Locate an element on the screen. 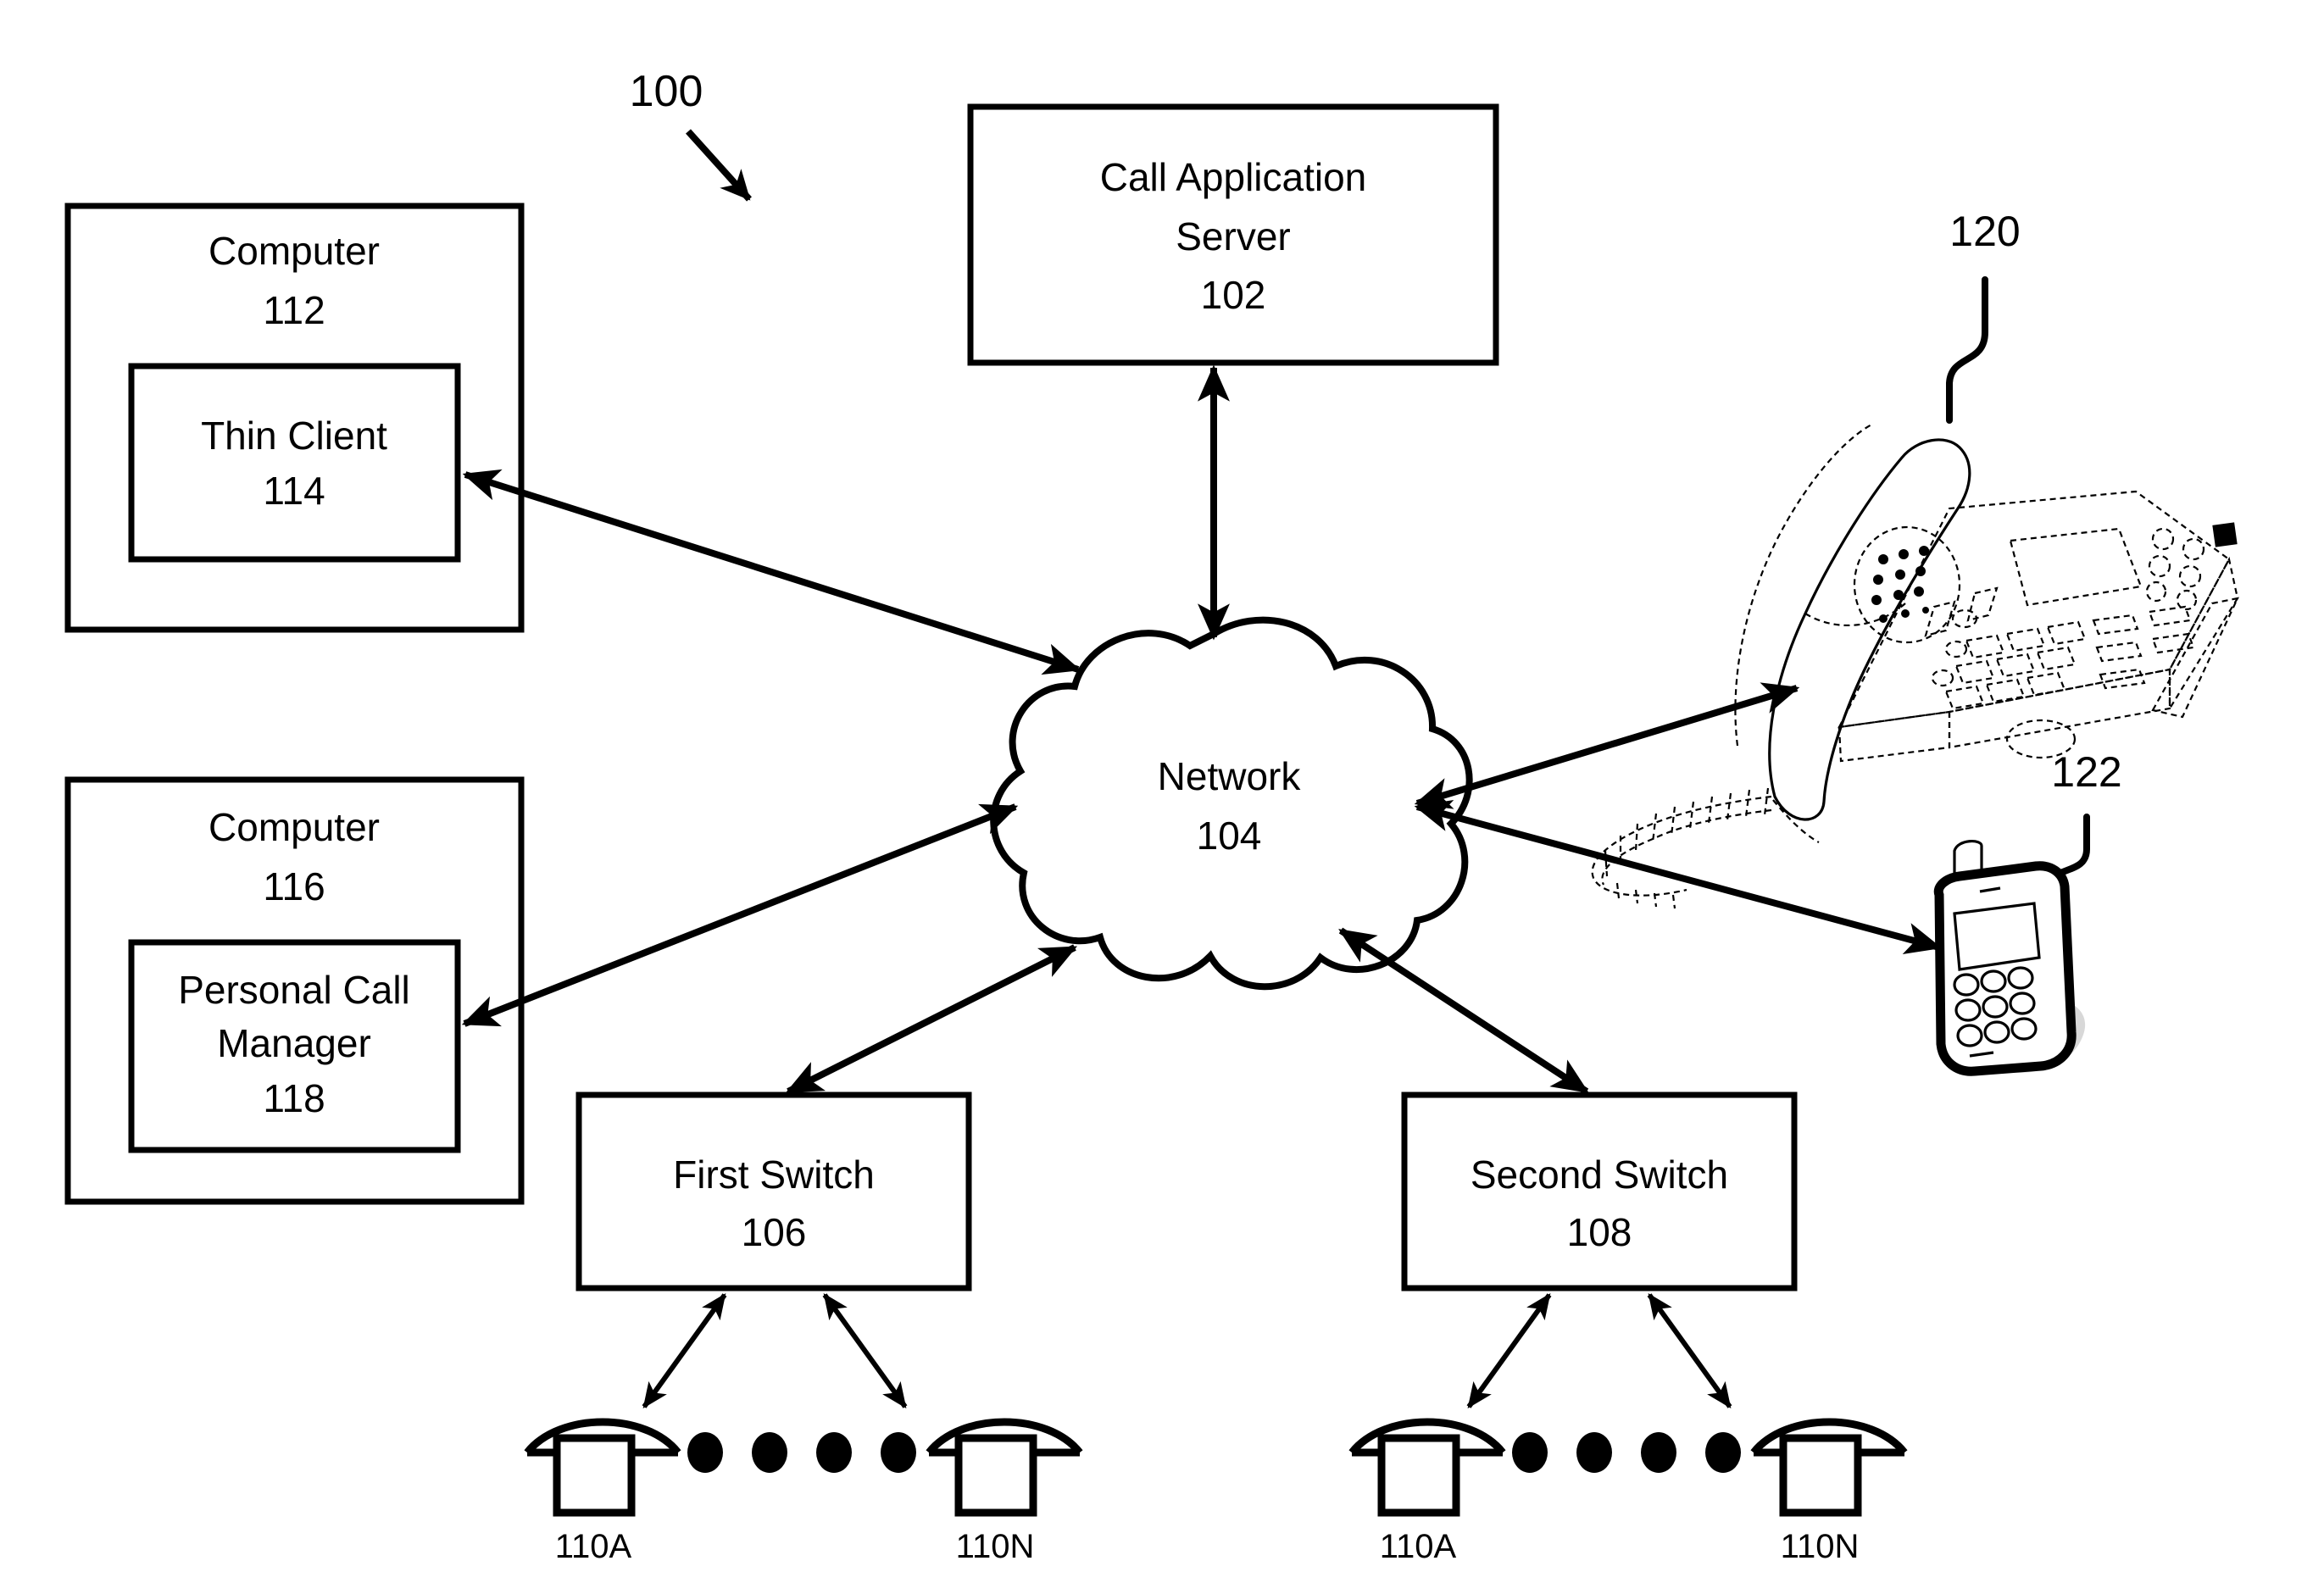 The image size is (2324, 1572). network-cloud-shape is located at coordinates (1232, 804).